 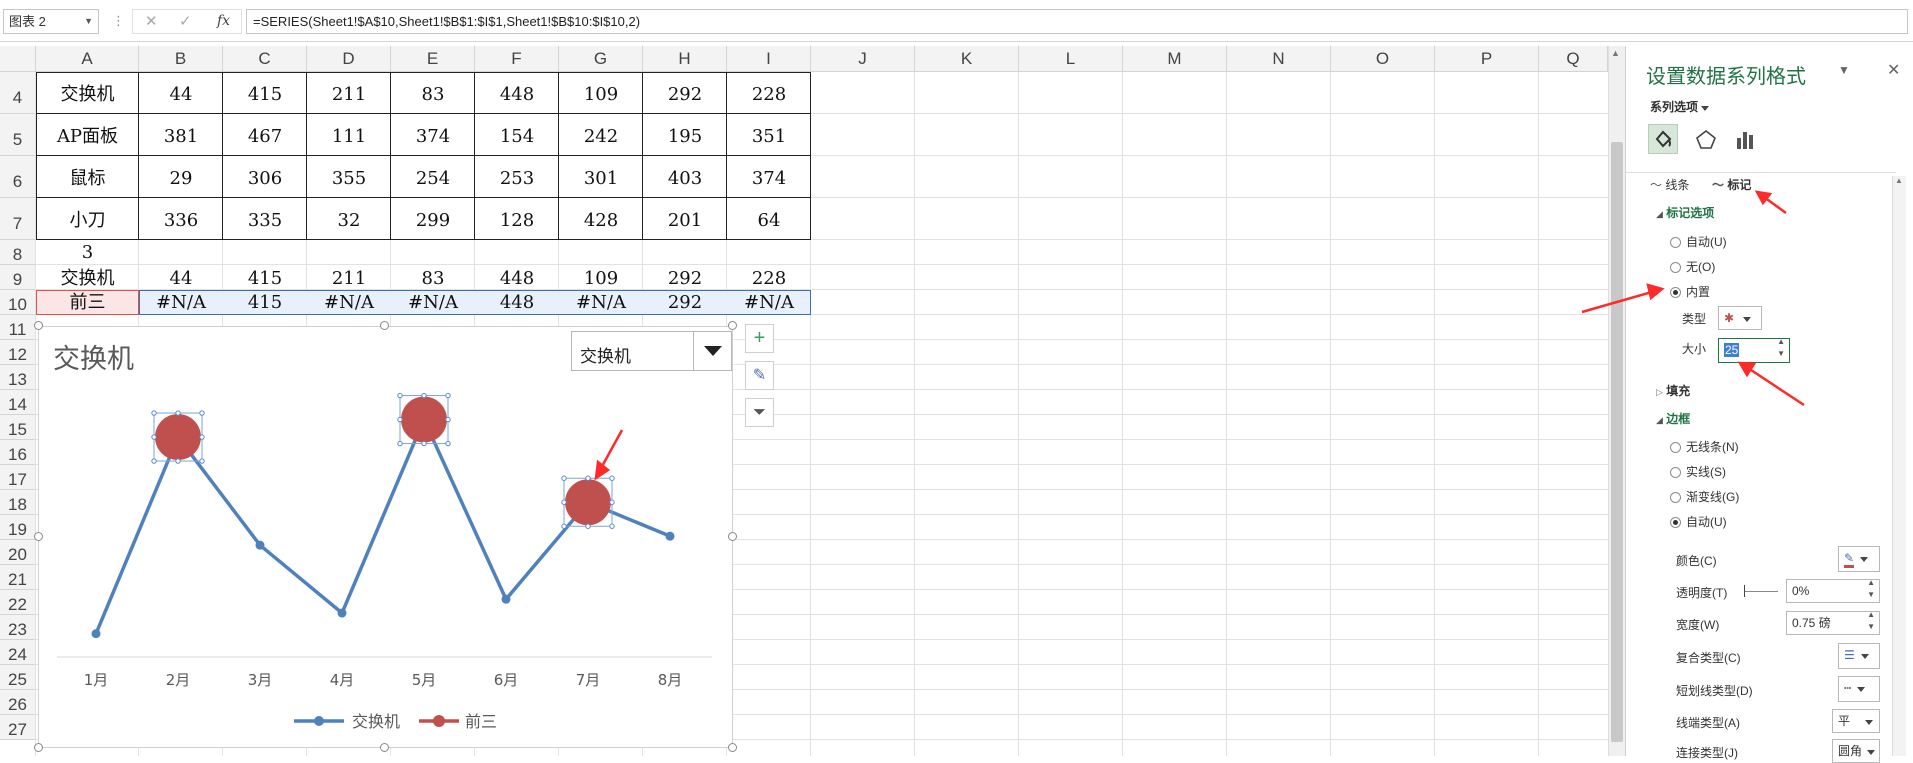 I want to click on arrow-to-size, so click(x=1776, y=386).